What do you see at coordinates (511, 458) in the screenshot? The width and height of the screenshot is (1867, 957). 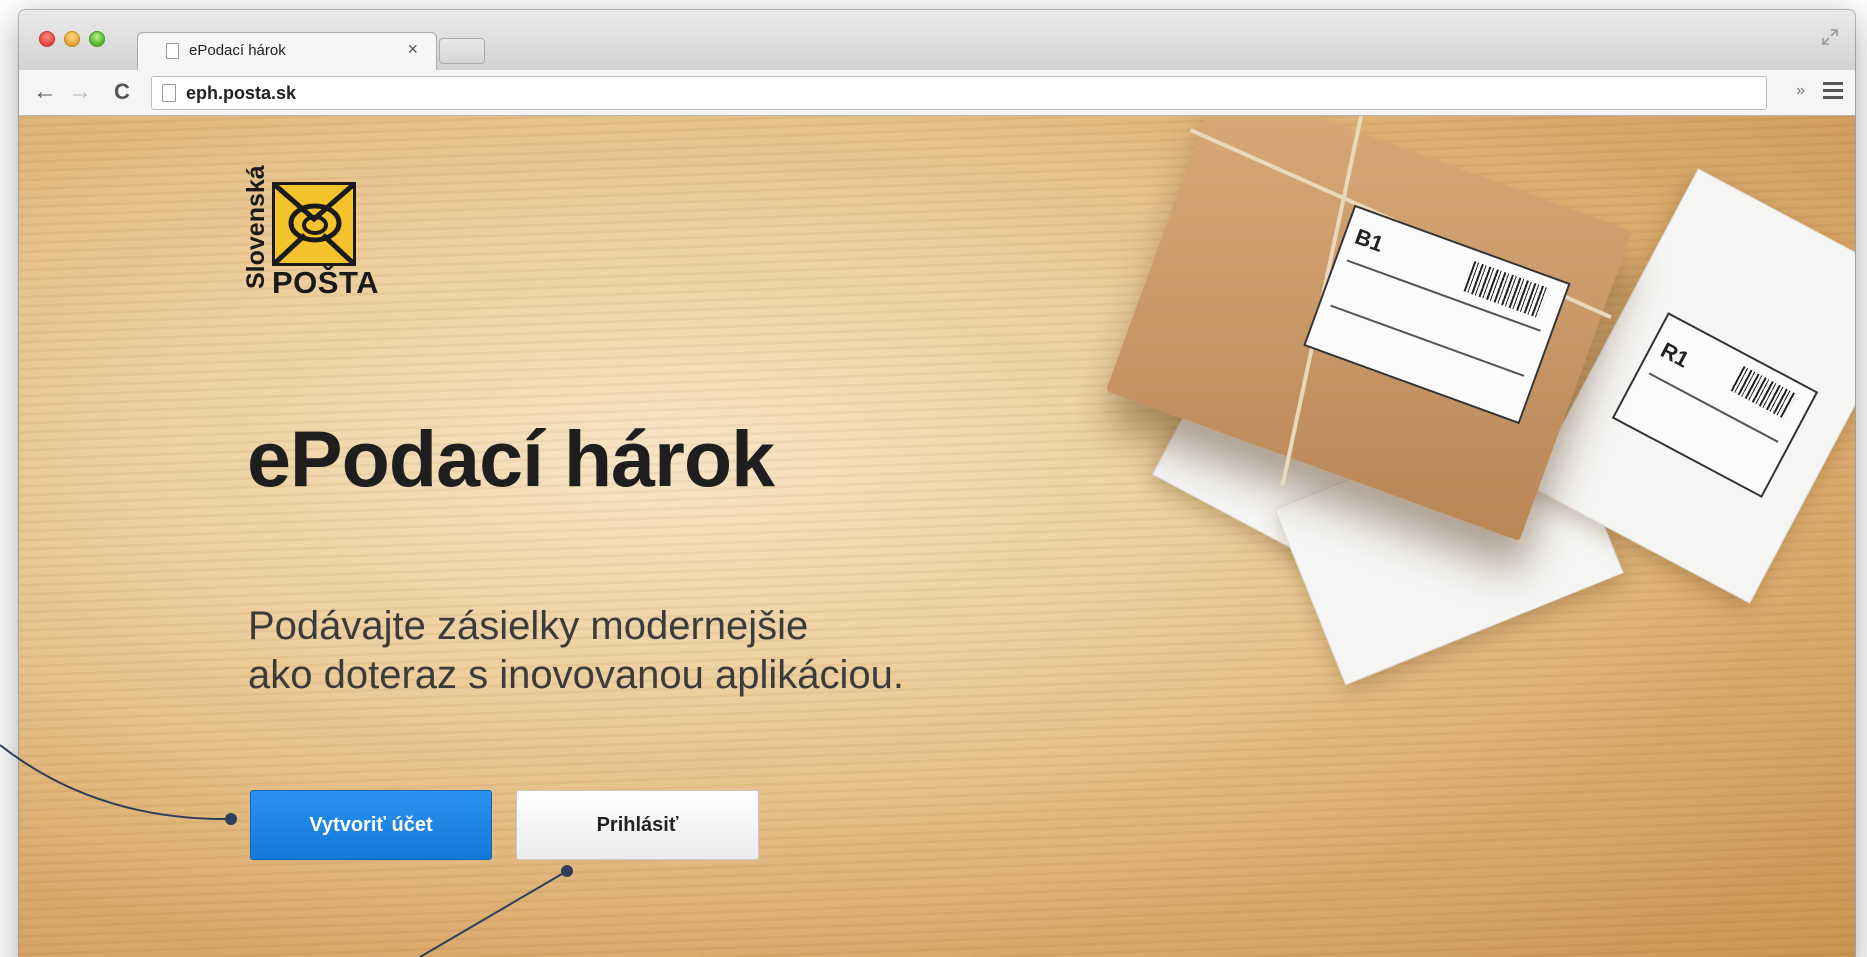 I see `page-title: ePodací hárok` at bounding box center [511, 458].